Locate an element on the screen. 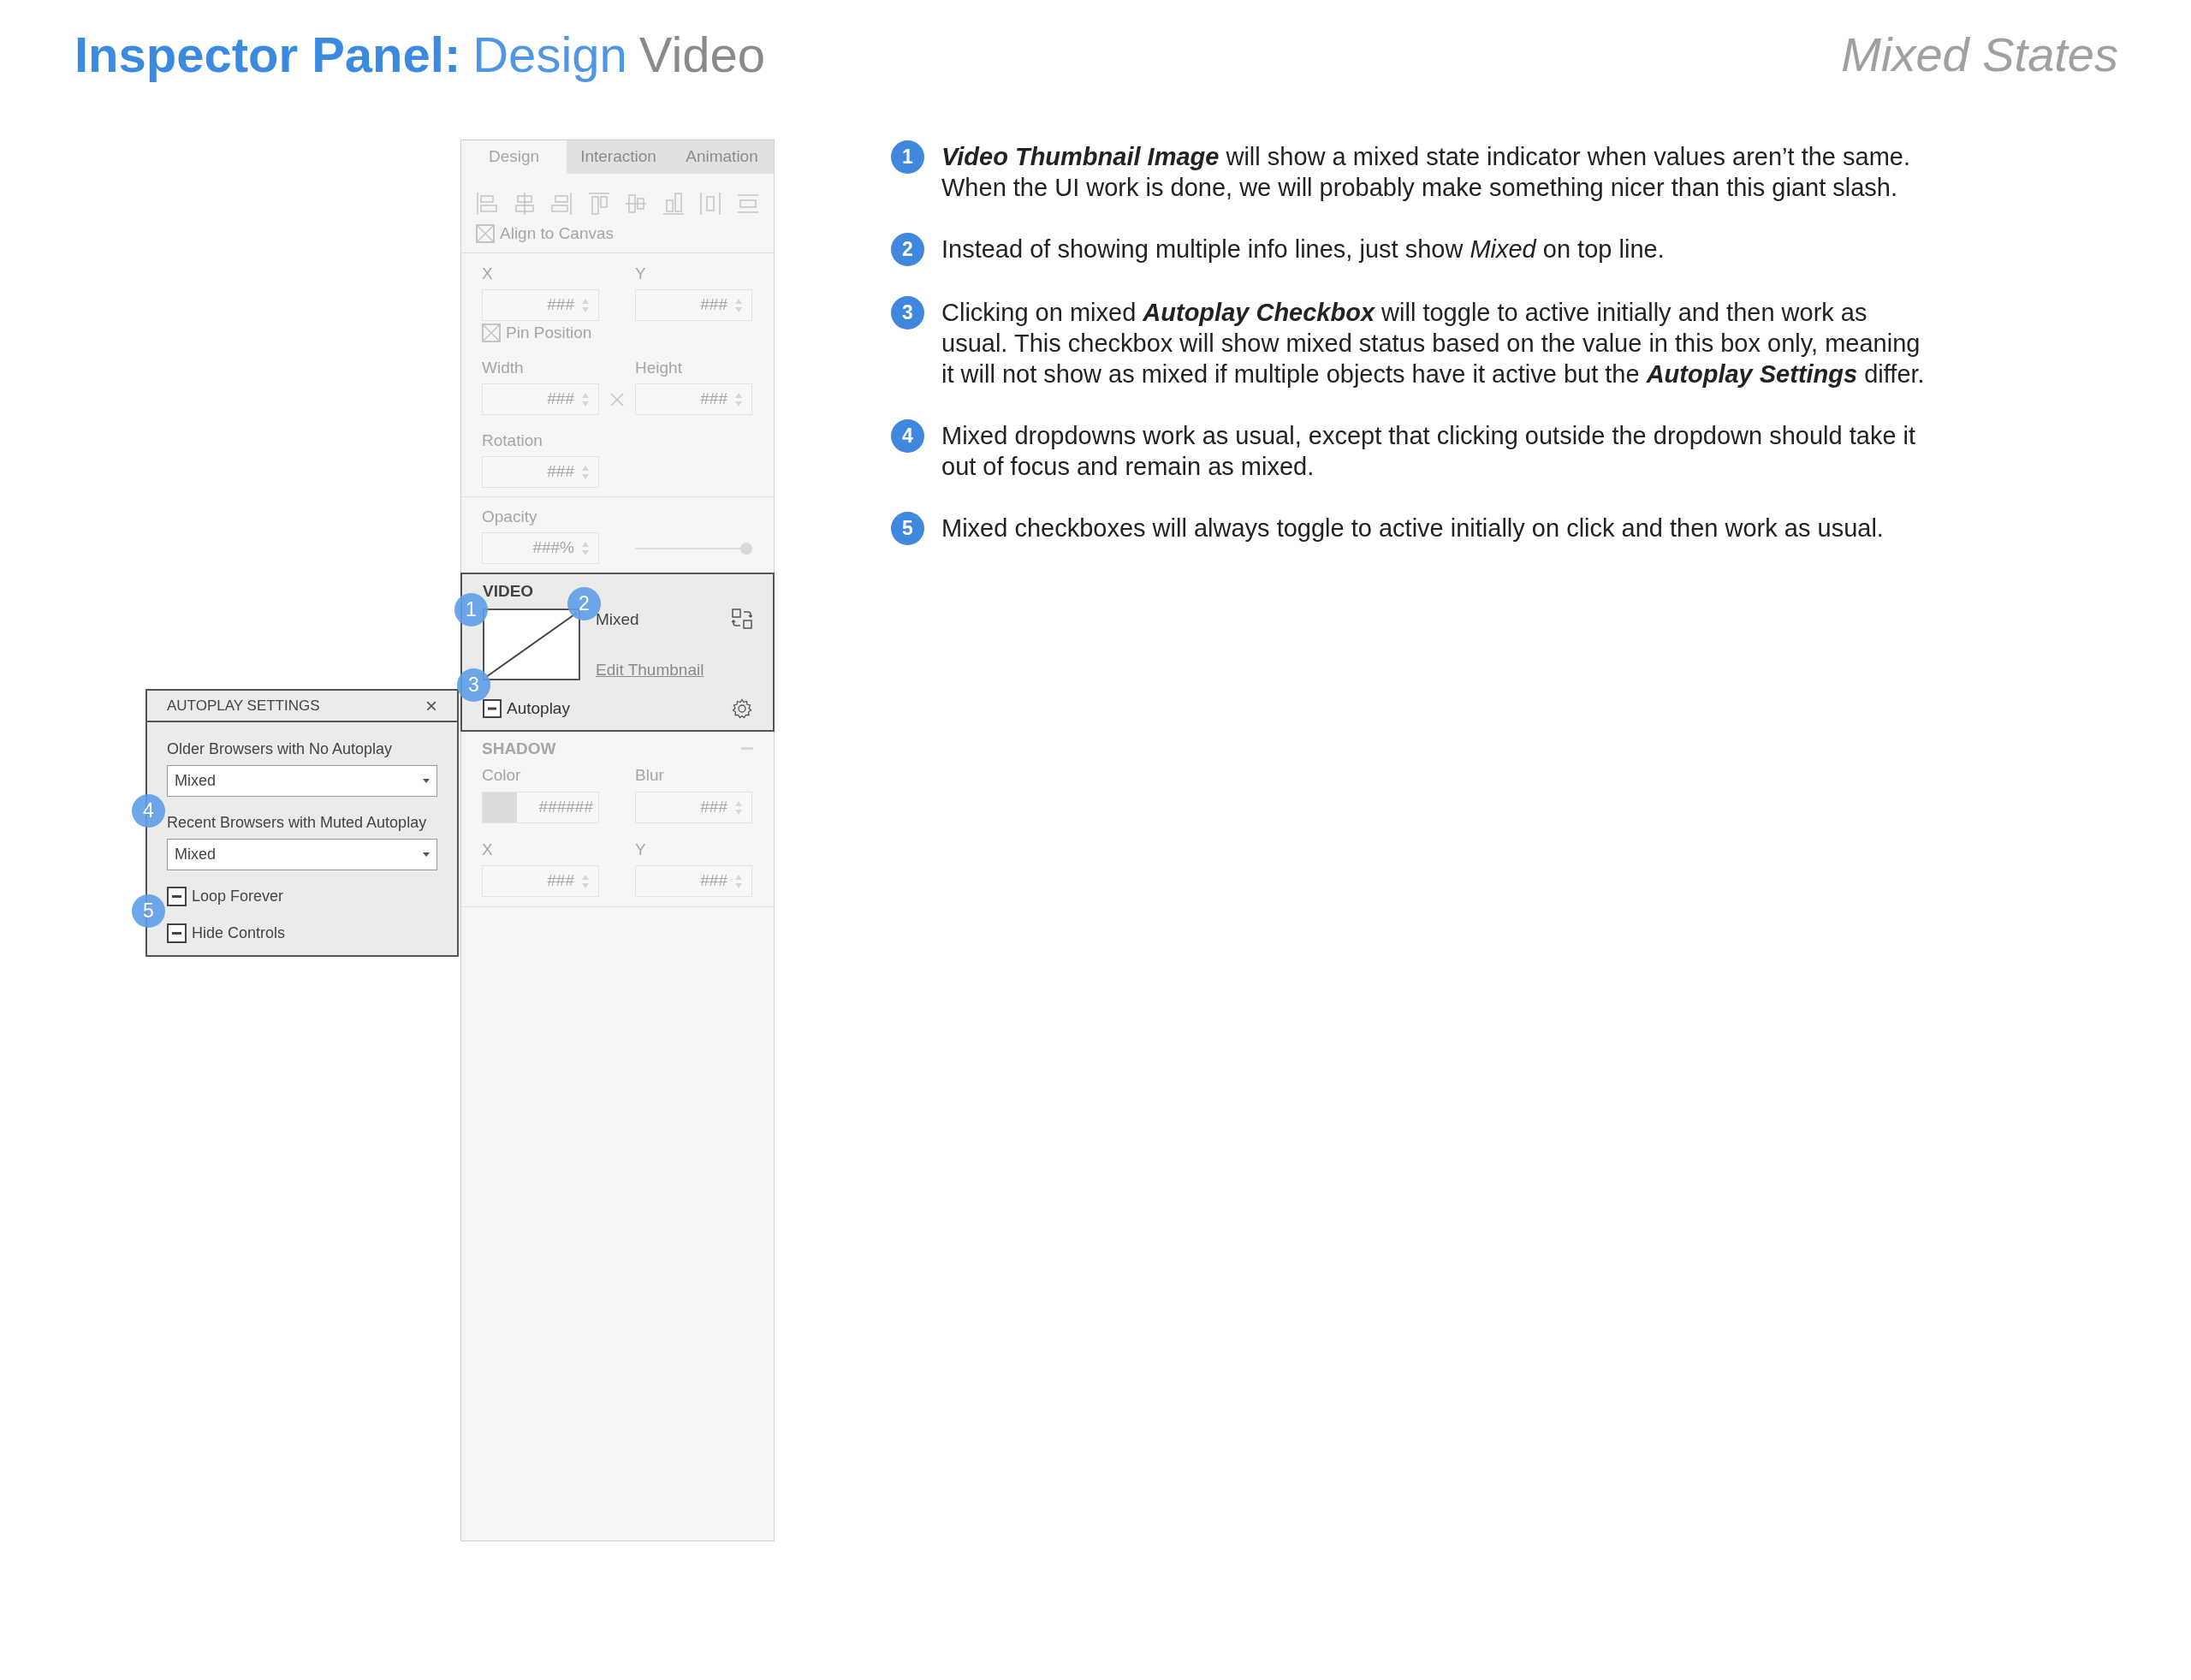  field-label: Opacity is located at coordinates (510, 517).